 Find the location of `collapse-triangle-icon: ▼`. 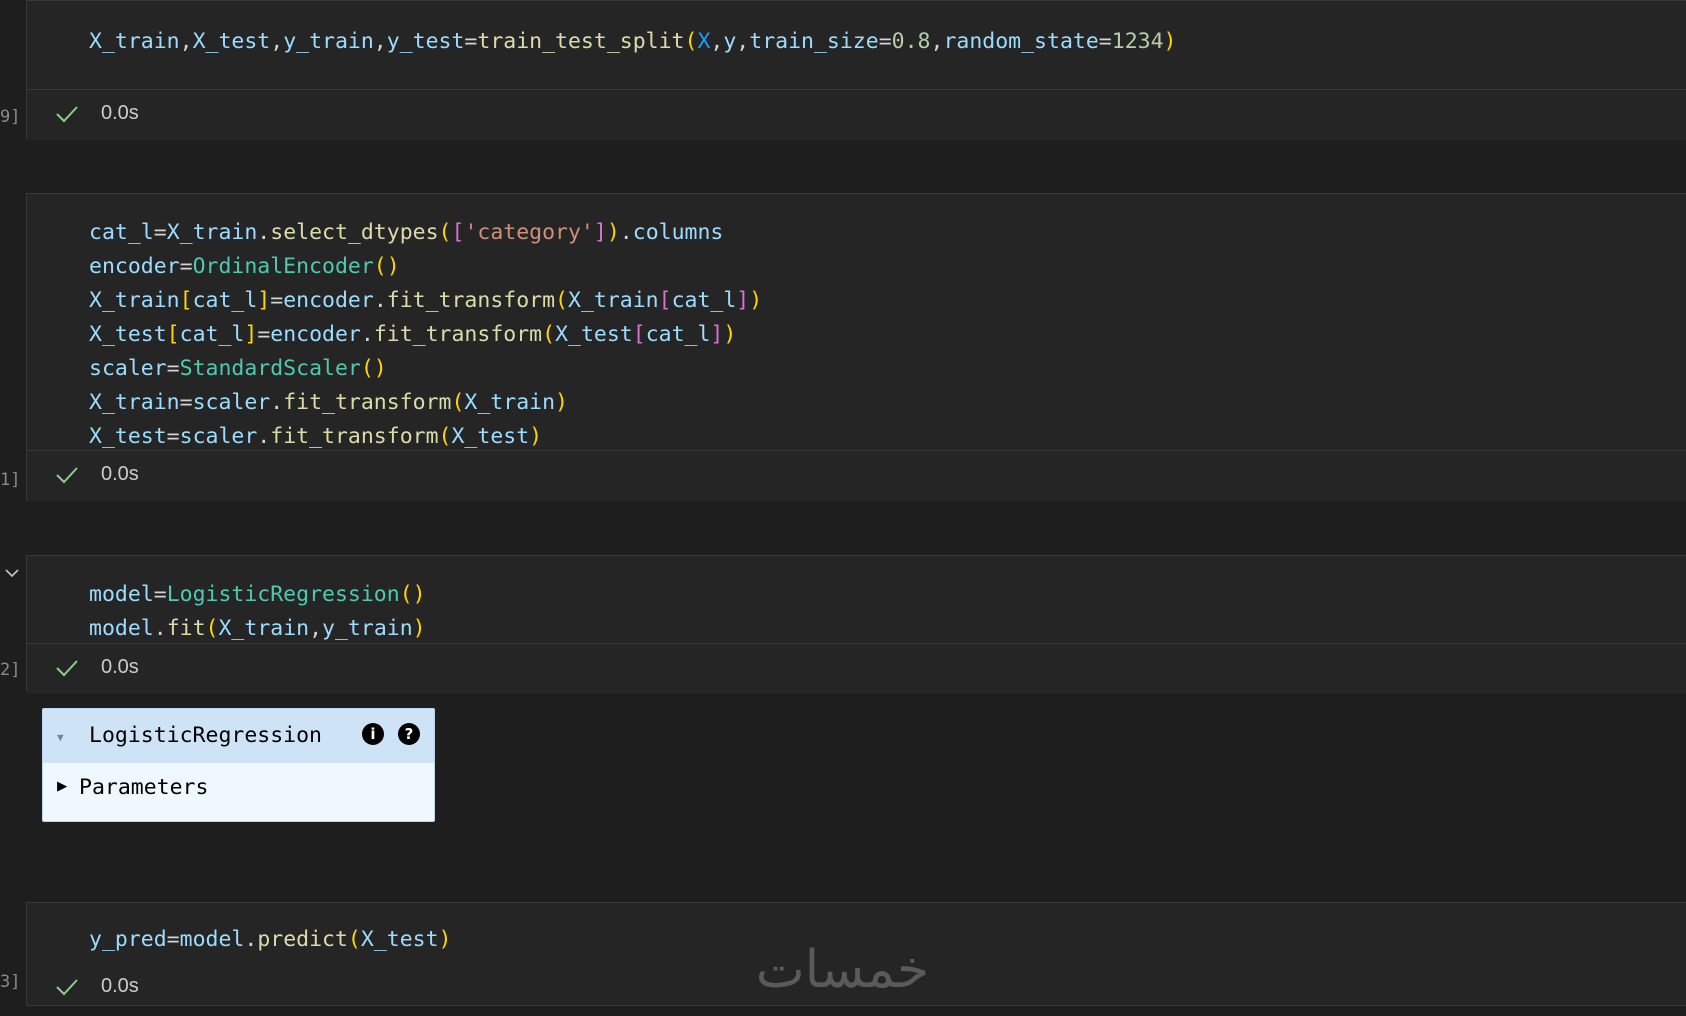

collapse-triangle-icon: ▼ is located at coordinates (60, 737).